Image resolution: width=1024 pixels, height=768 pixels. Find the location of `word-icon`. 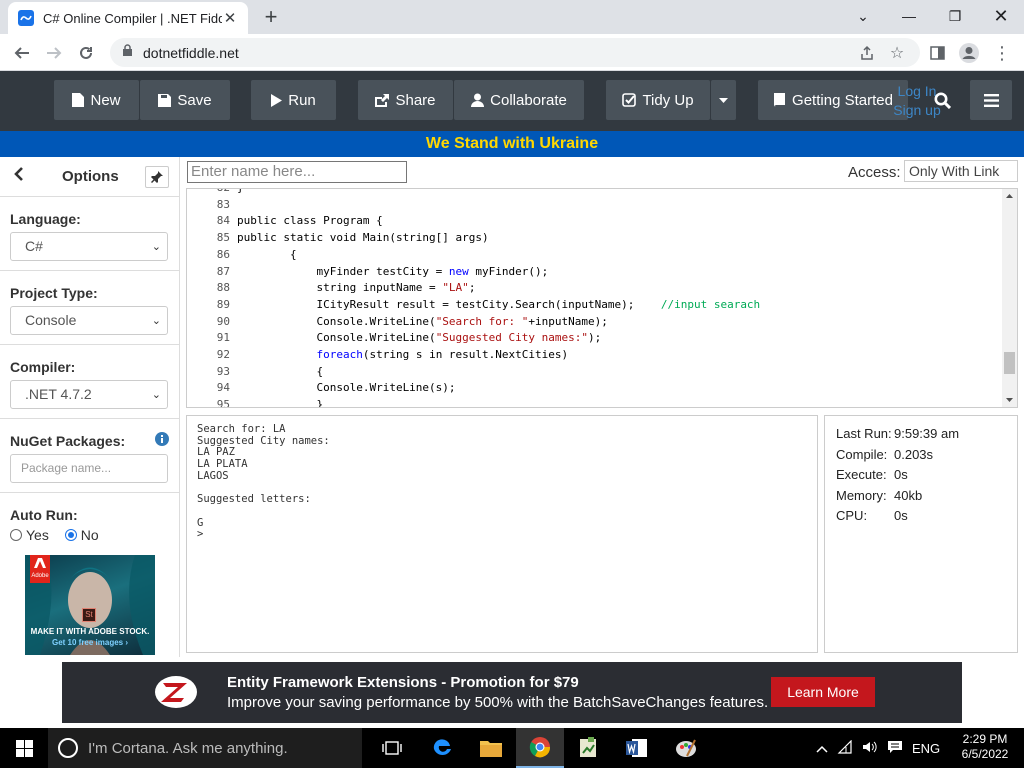

word-icon is located at coordinates (637, 748).